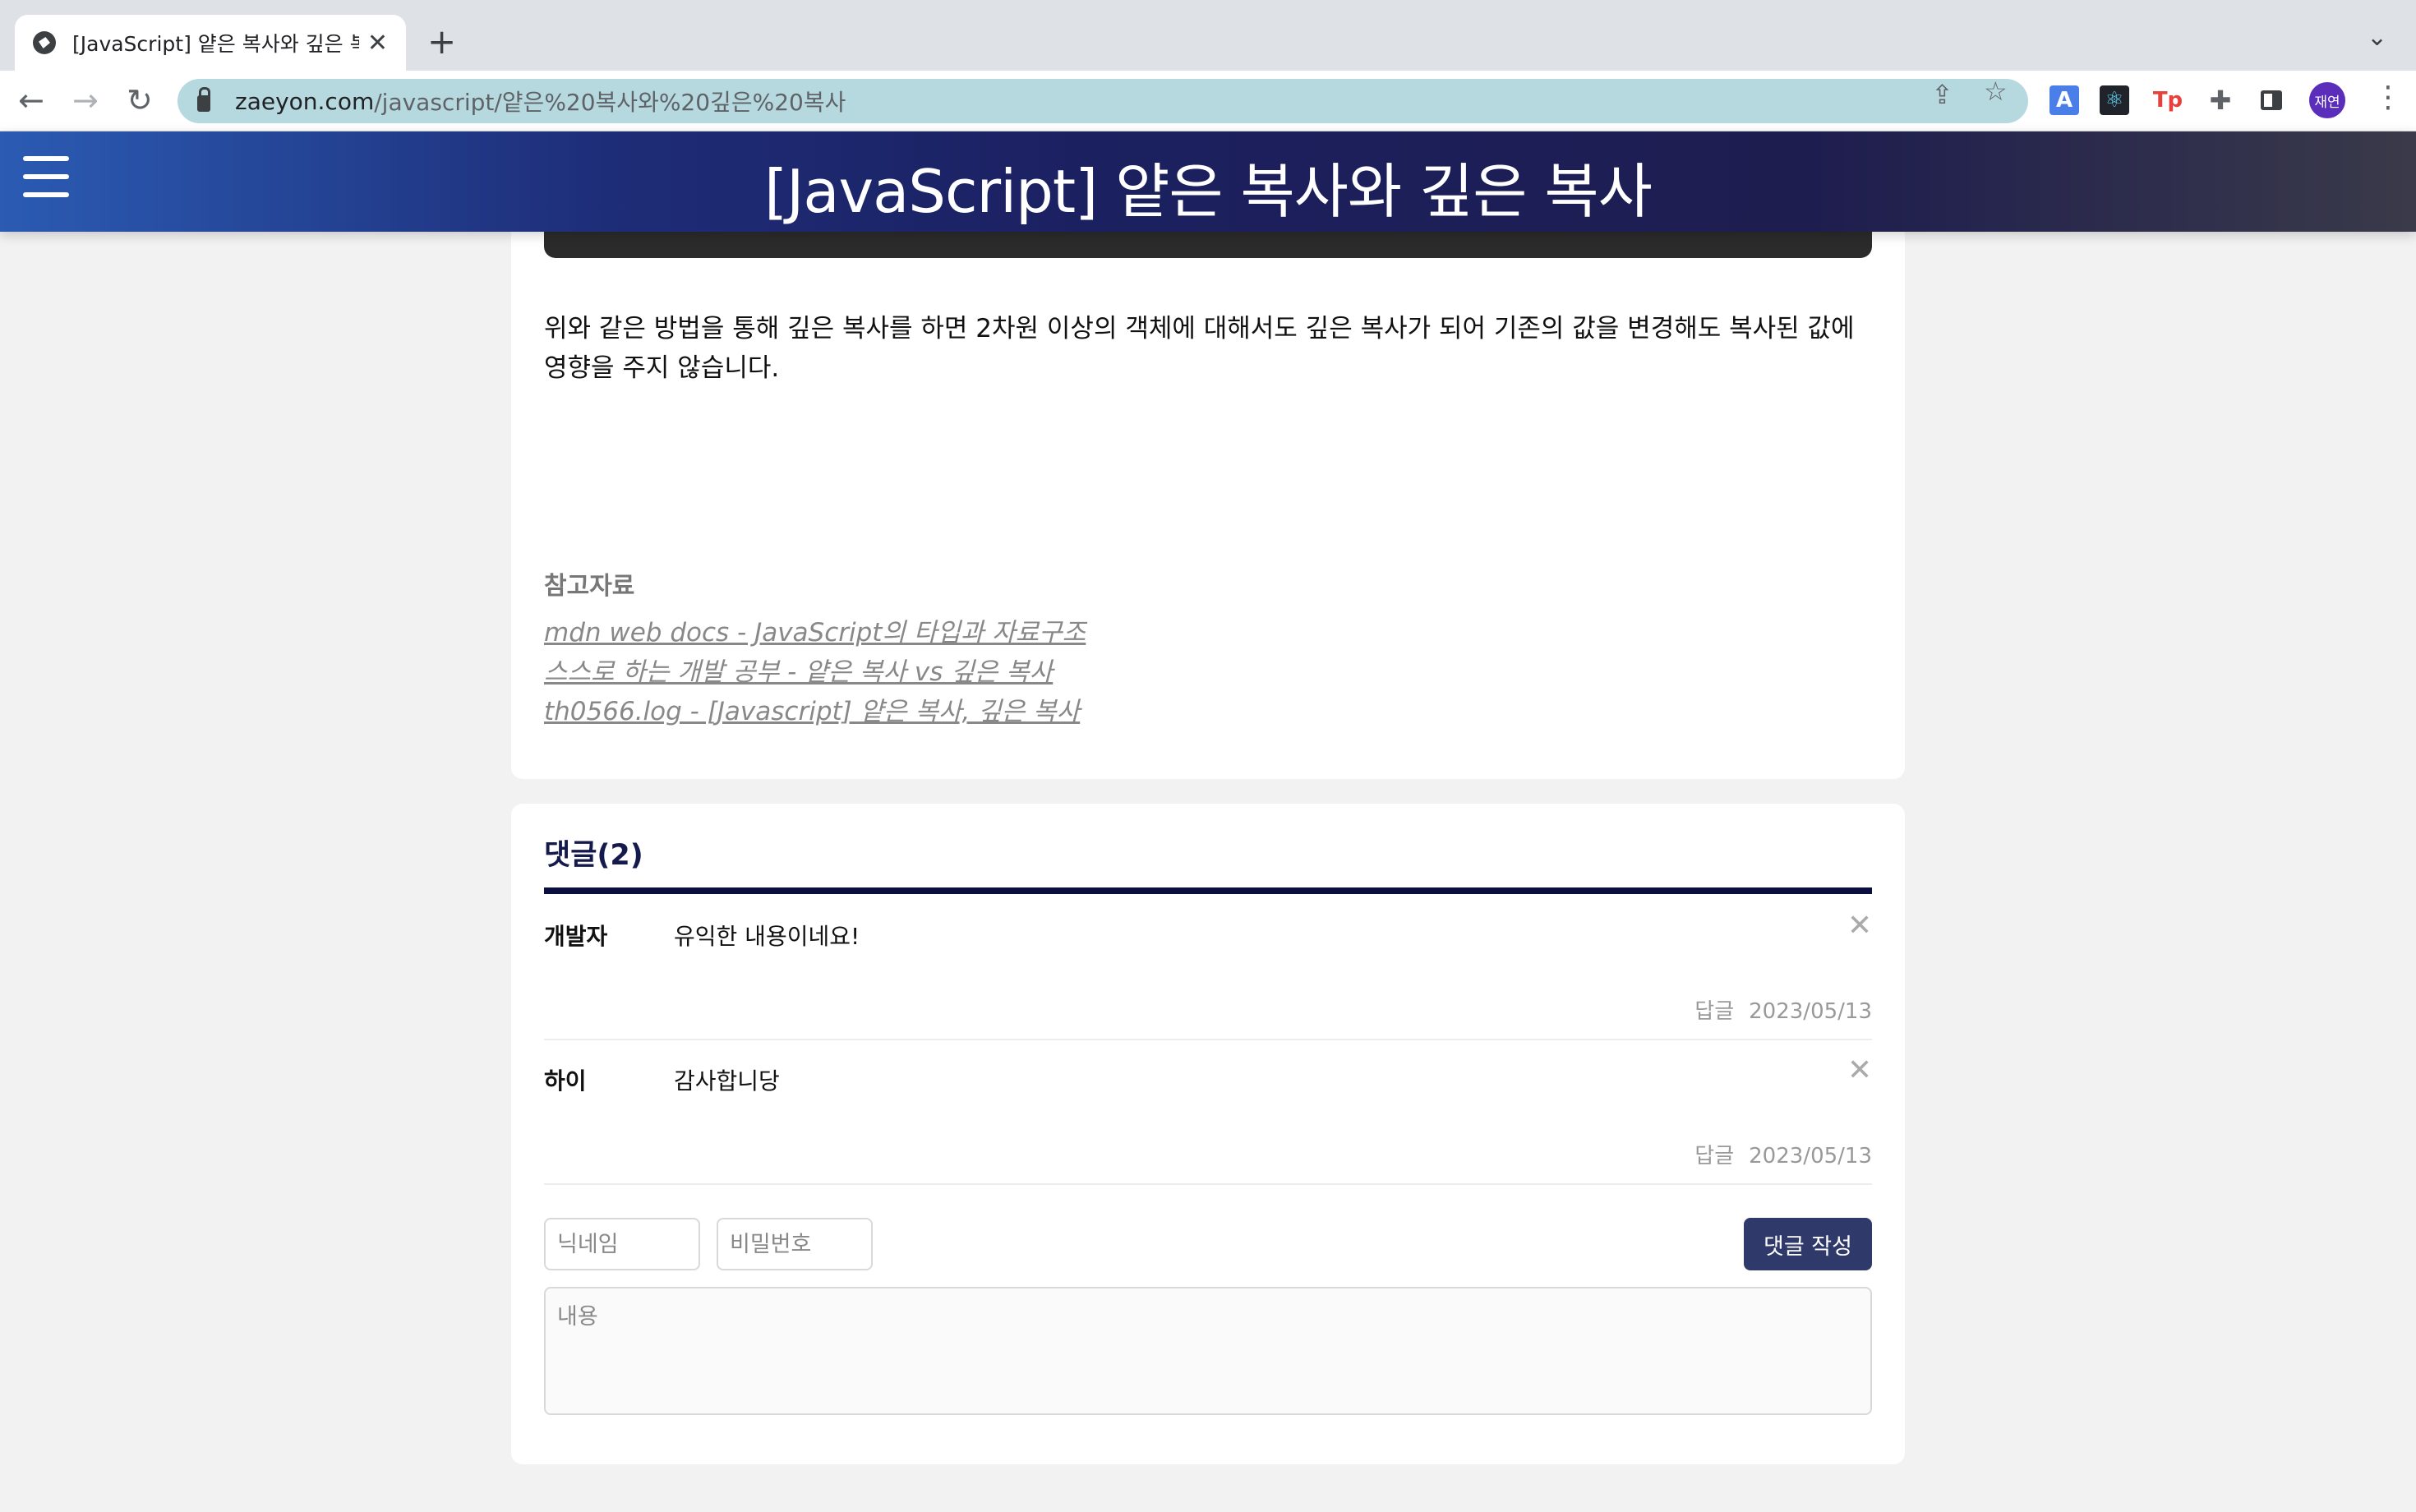 The width and height of the screenshot is (2416, 1512). What do you see at coordinates (86, 100) in the screenshot?
I see `forward-arrow-icon: →` at bounding box center [86, 100].